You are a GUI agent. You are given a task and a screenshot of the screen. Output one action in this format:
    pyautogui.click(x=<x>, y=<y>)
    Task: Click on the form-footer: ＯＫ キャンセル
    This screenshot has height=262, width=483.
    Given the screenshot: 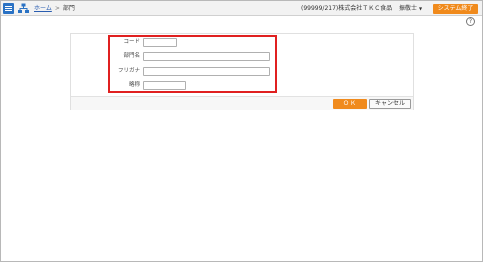 What is the action you would take?
    pyautogui.click(x=242, y=103)
    